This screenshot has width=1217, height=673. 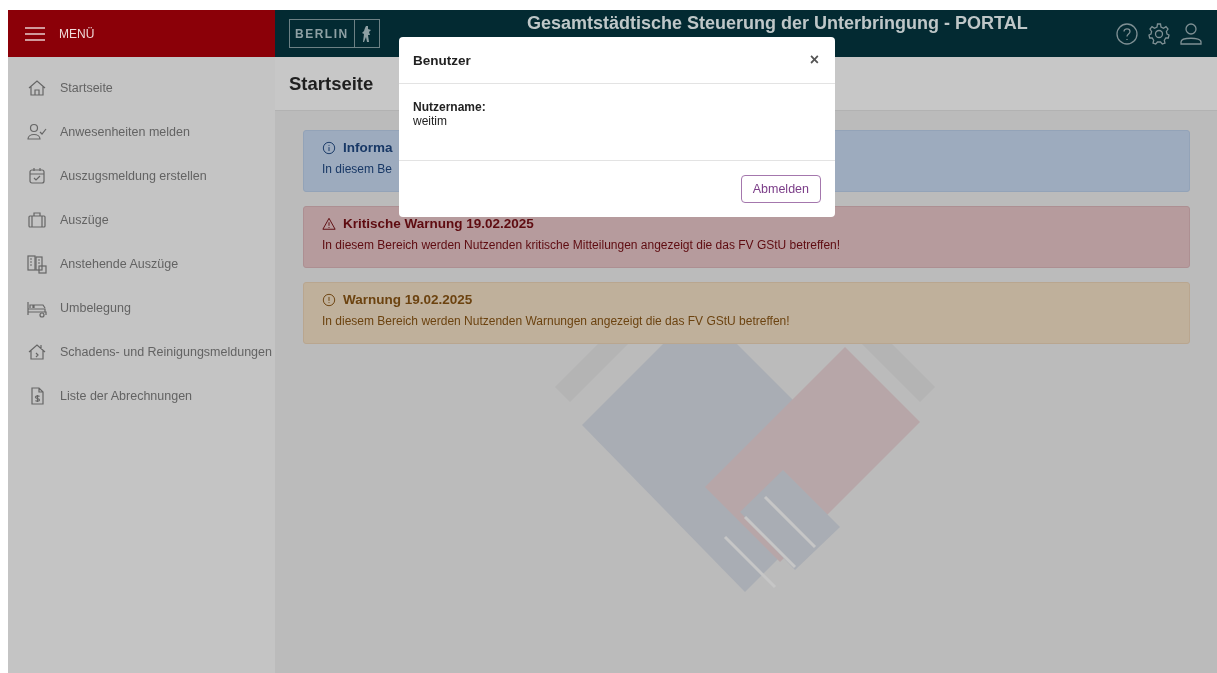 I want to click on field-value: weitim, so click(x=430, y=121).